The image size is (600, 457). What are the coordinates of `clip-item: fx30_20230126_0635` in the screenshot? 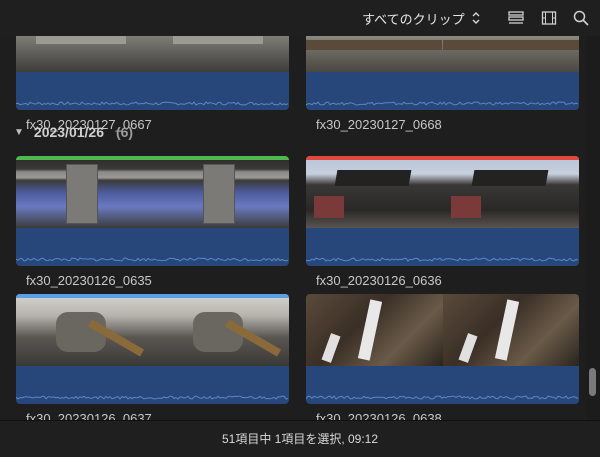 It's located at (152, 222).